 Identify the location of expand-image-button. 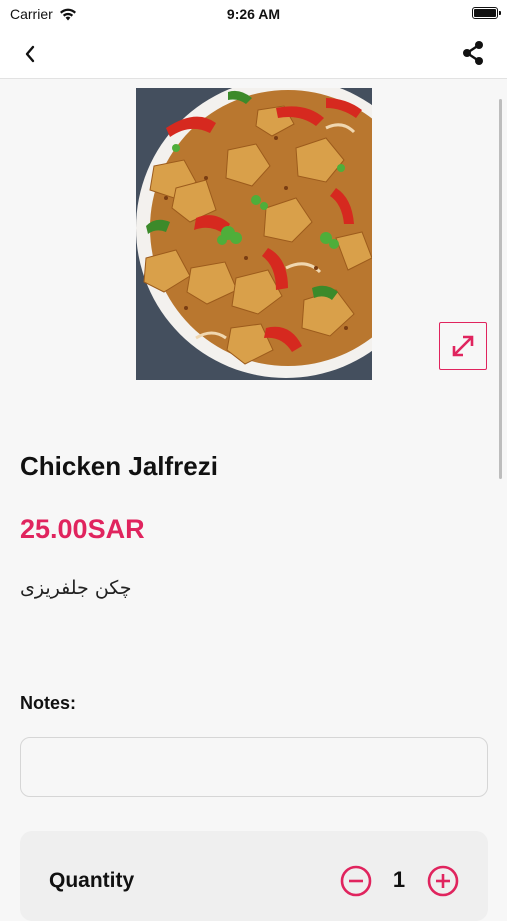
(463, 346).